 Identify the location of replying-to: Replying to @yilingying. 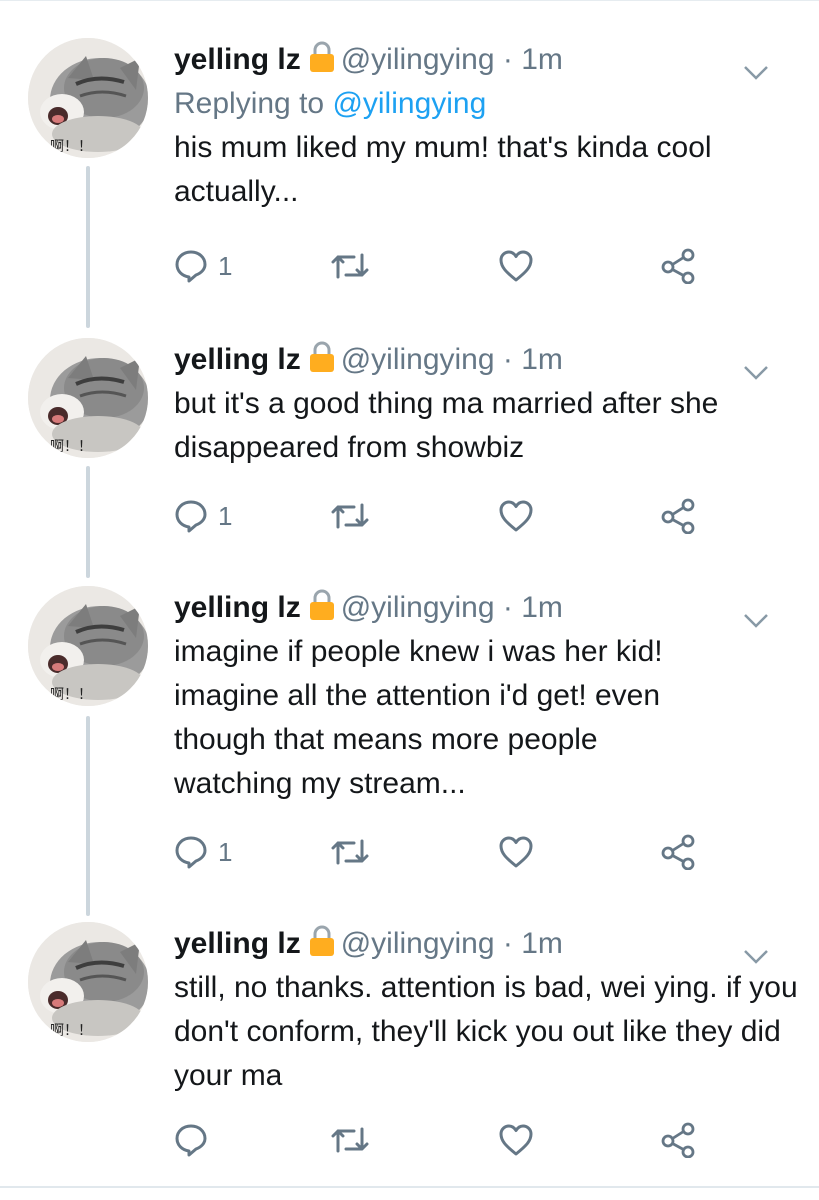
(330, 103).